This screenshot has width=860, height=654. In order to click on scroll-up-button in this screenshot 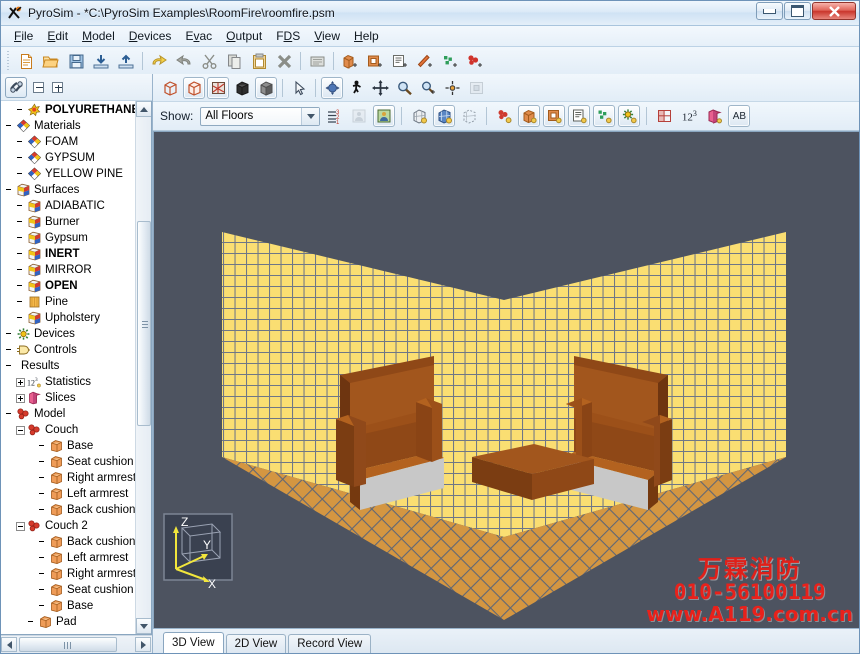, I will do `click(143, 109)`.